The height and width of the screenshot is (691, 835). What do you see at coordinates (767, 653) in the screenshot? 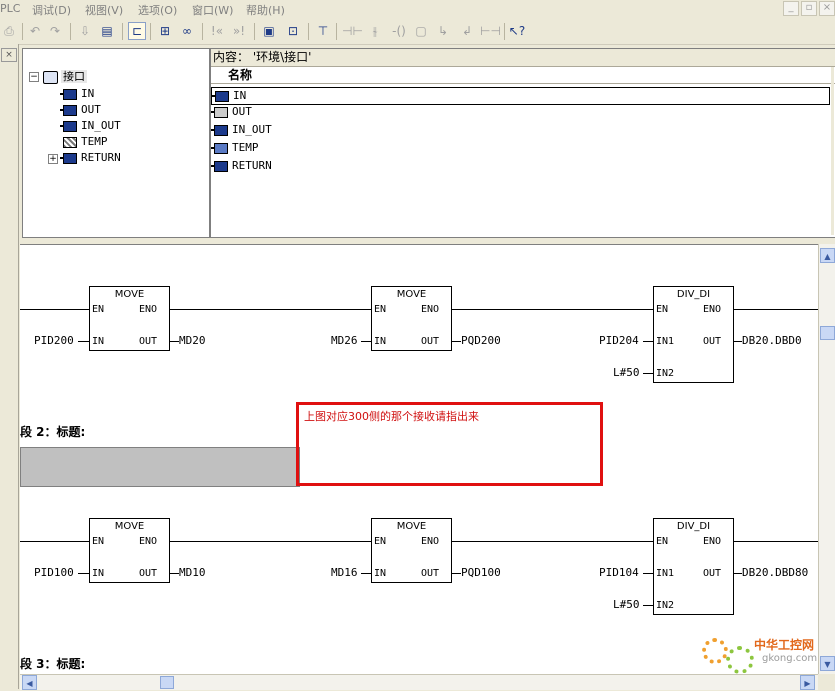
I see `gkong-watermark: 中华工控网 gkong.com` at bounding box center [767, 653].